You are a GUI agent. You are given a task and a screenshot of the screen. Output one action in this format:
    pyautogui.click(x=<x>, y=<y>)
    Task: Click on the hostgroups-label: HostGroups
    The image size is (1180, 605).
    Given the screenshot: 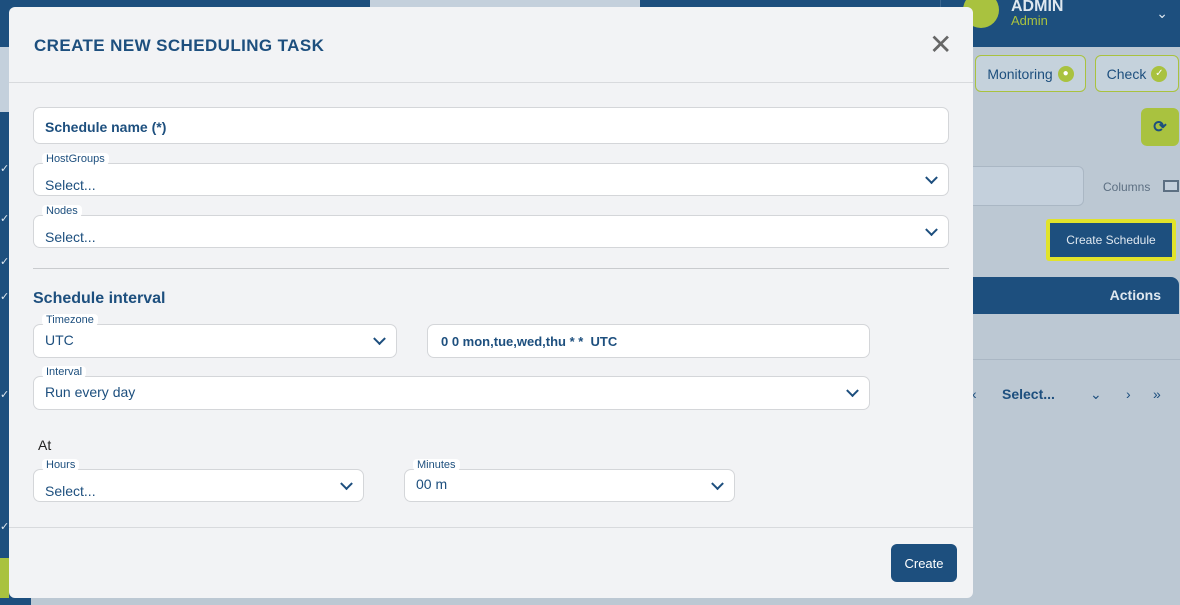 What is the action you would take?
    pyautogui.click(x=75, y=159)
    